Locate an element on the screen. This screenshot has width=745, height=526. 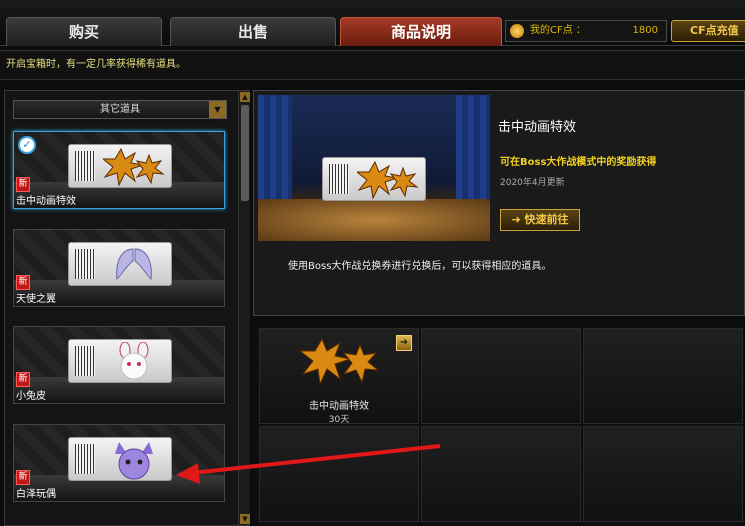
item-name: 白泽玩偶 is located at coordinates (36, 494).